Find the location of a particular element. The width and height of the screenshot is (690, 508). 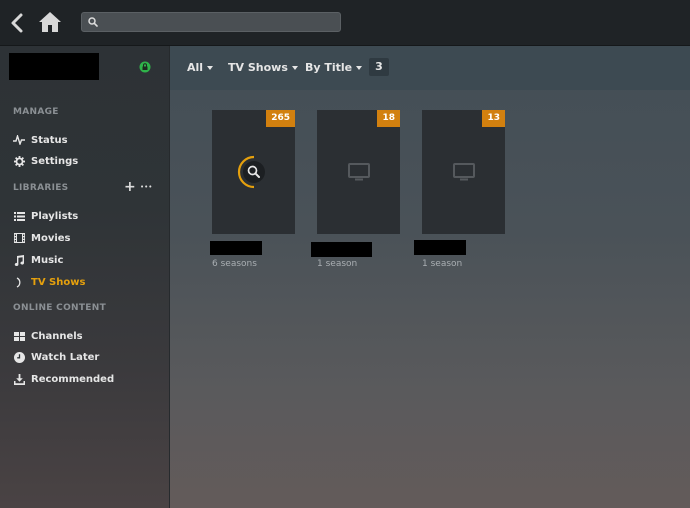

clock-icon is located at coordinates (19, 357).